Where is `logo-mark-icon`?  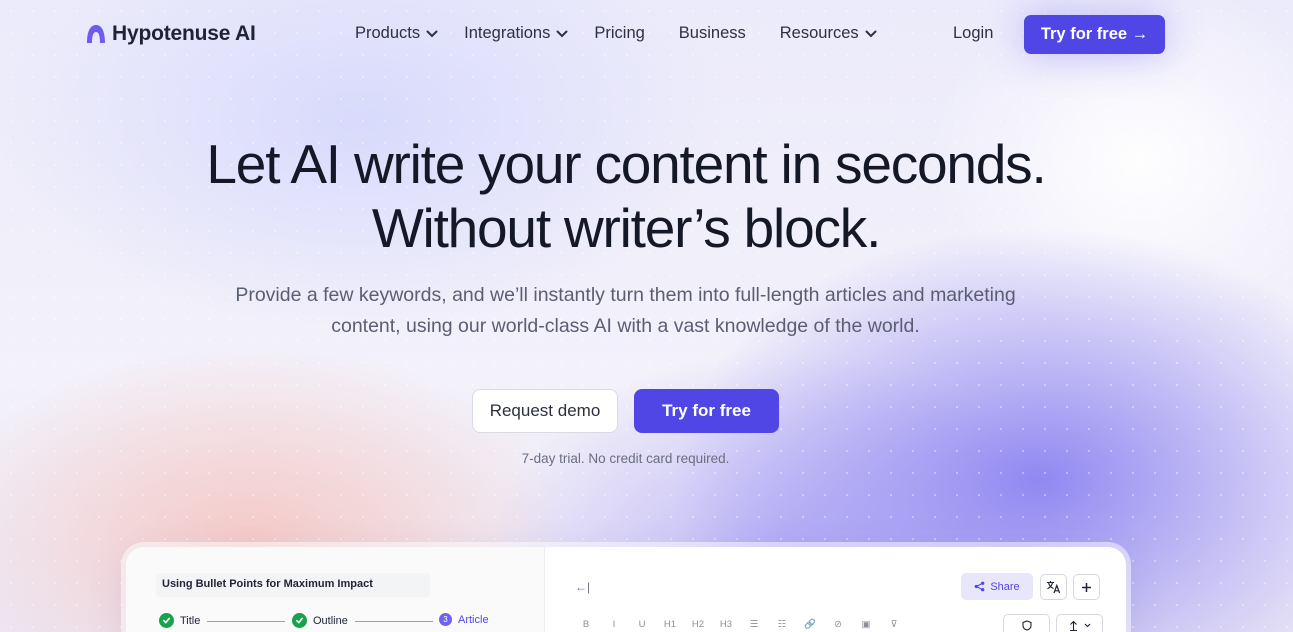
logo-mark-icon is located at coordinates (96, 34).